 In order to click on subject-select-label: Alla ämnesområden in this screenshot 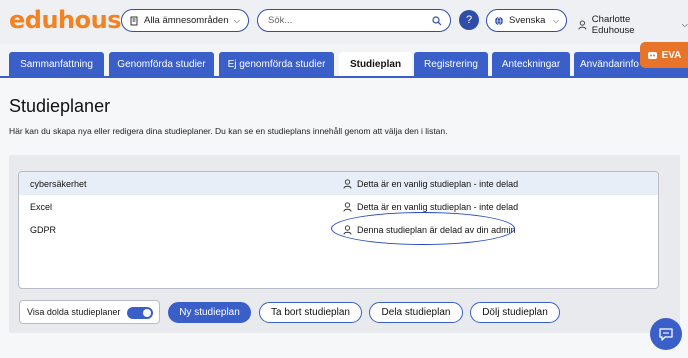, I will do `click(186, 20)`.